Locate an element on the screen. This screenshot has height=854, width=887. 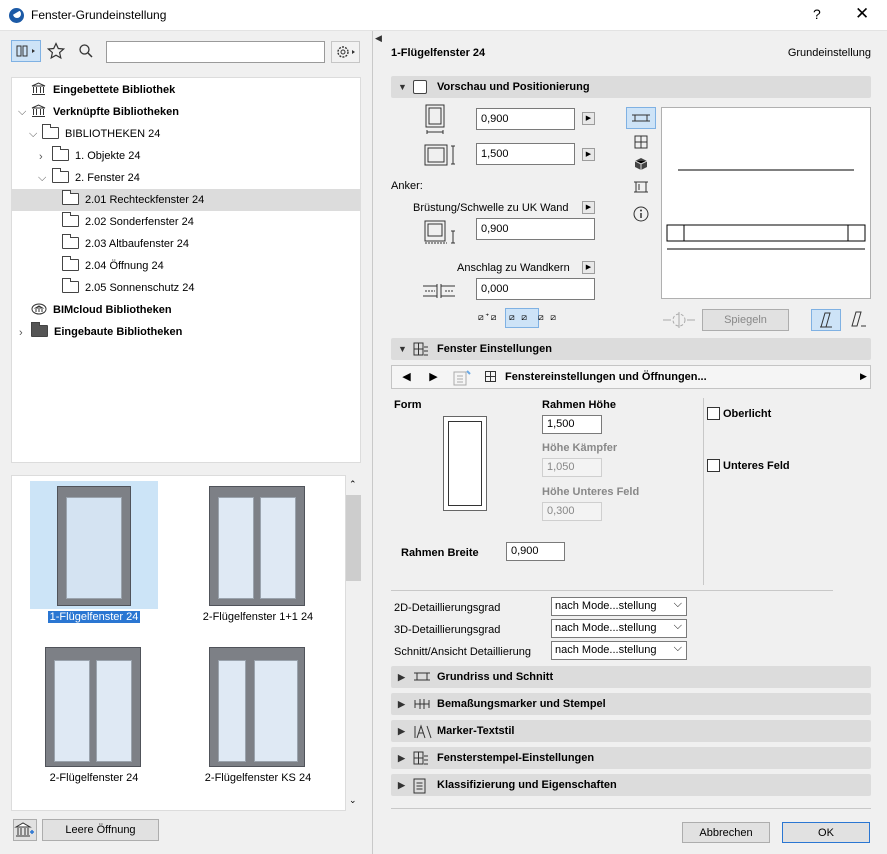
detail-3d-select: nach Mode...stellung is located at coordinates (619, 628).